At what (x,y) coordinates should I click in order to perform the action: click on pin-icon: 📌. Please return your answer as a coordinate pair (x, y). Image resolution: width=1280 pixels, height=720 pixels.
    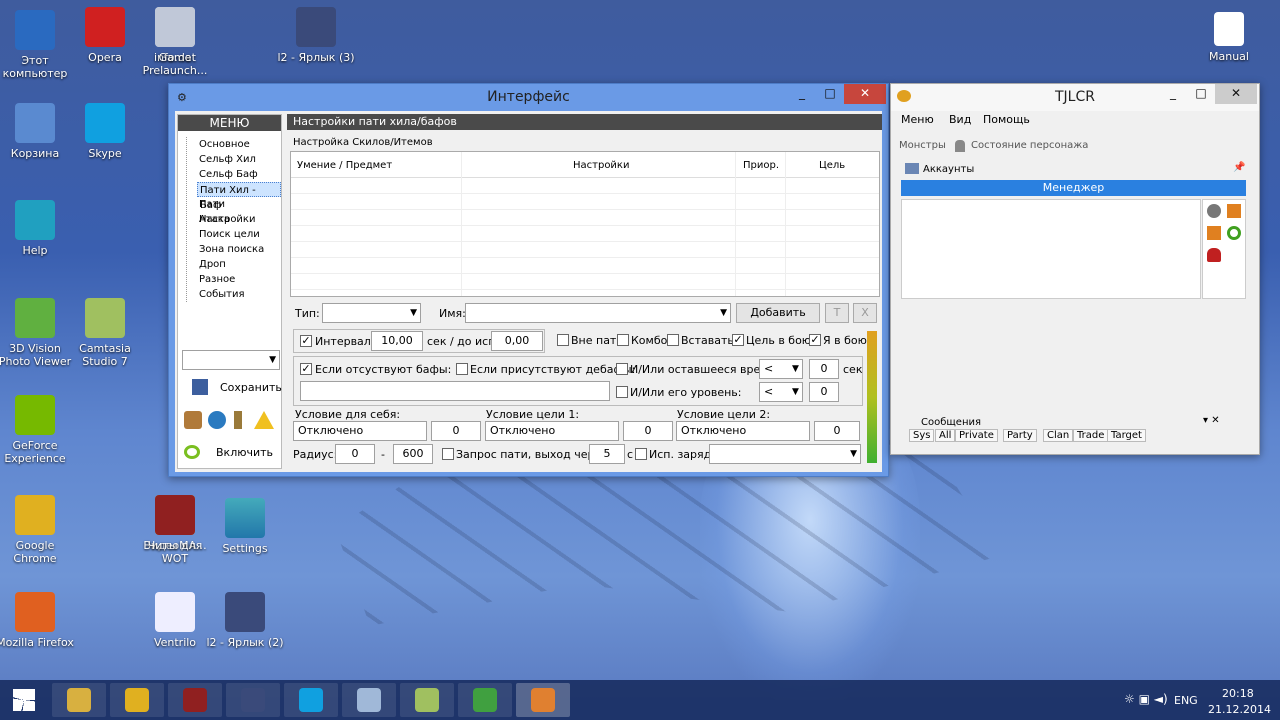
    Looking at the image, I should click on (1239, 167).